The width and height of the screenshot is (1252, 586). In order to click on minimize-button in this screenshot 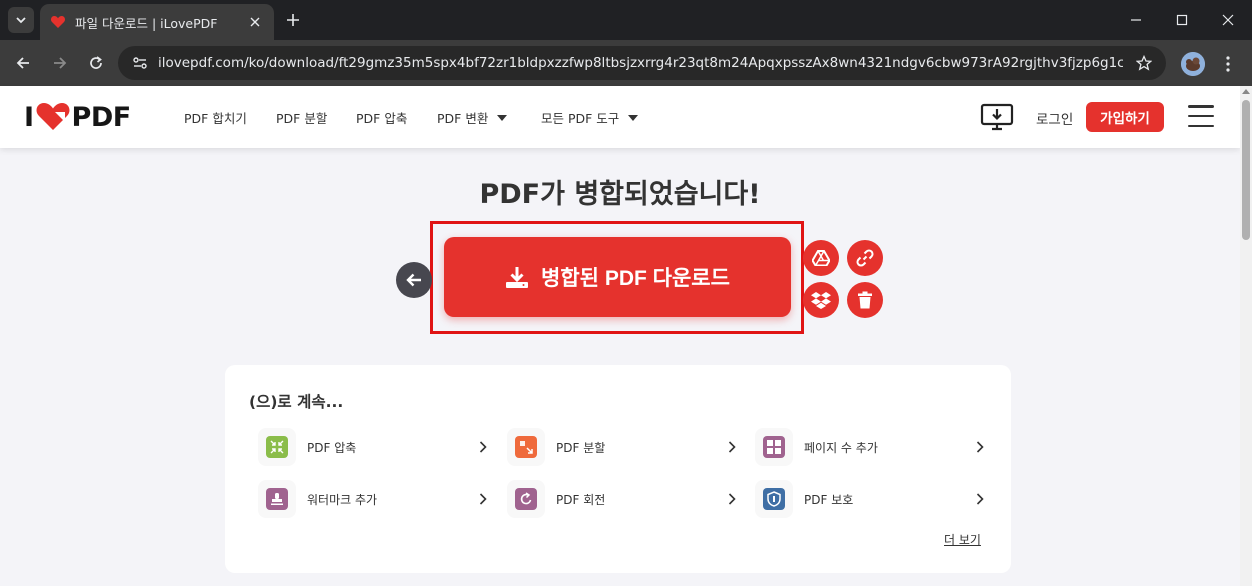, I will do `click(1136, 20)`.